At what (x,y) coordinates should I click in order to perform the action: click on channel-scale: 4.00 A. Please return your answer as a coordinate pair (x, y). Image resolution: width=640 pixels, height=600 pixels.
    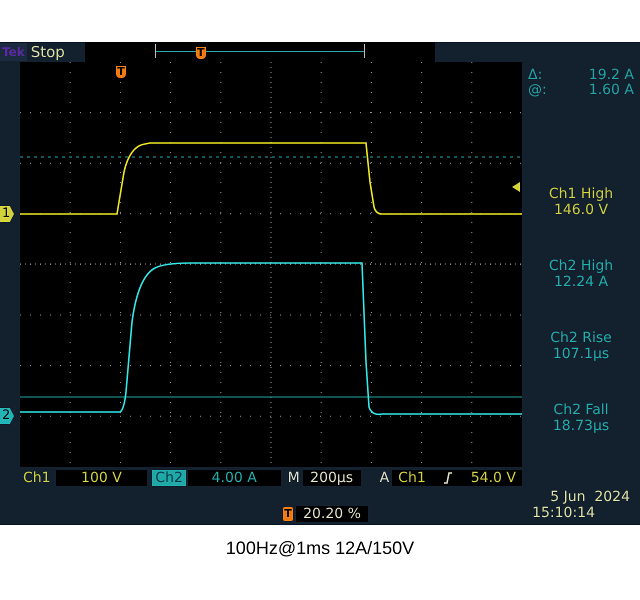
    Looking at the image, I should click on (234, 478).